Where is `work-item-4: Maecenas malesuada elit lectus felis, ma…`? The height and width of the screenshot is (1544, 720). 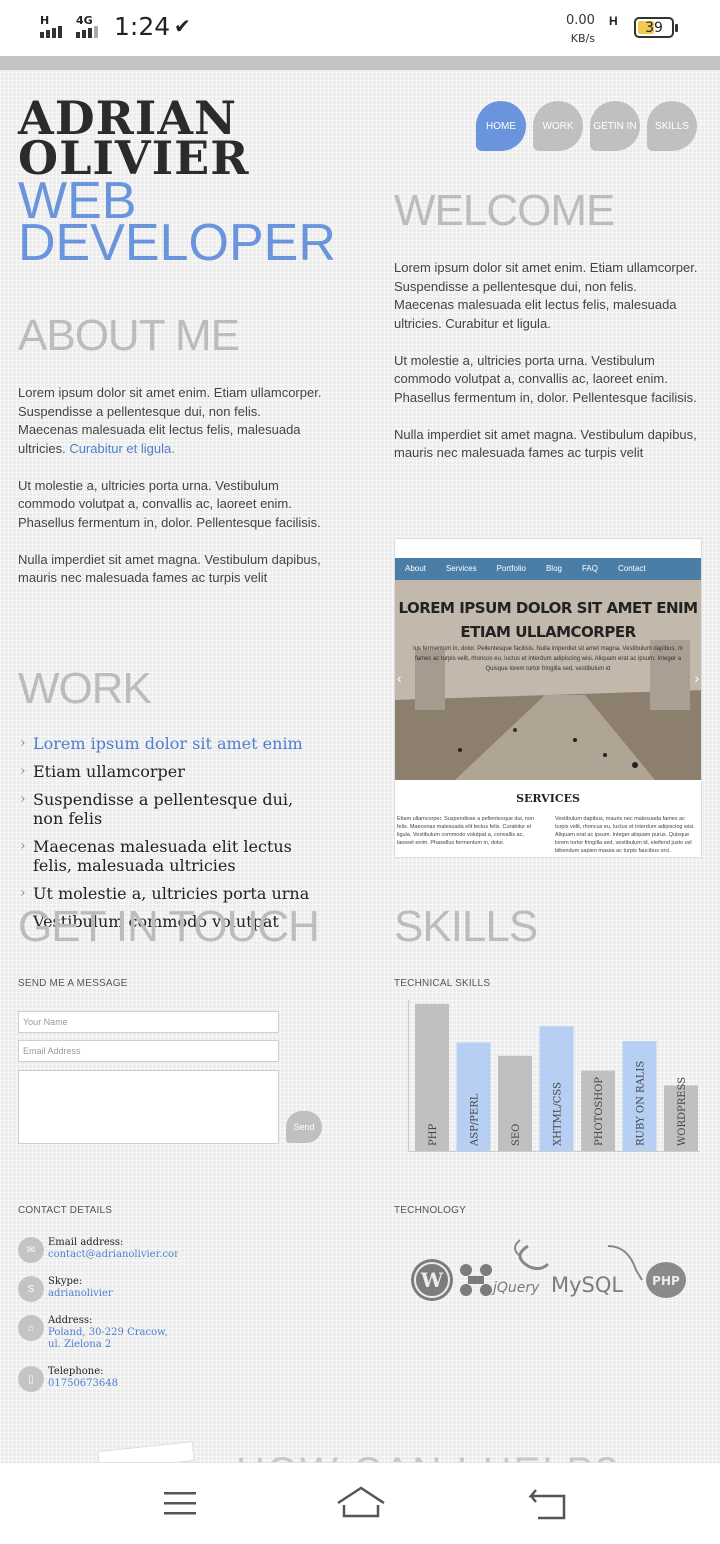 work-item-4: Maecenas malesuada elit lectus felis, ma… is located at coordinates (170, 856).